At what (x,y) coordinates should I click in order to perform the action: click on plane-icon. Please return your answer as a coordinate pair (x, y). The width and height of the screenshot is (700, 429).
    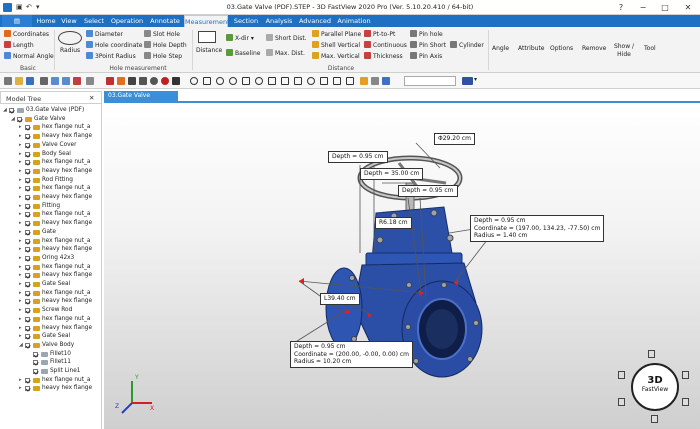
    Looking at the image, I should click on (272, 81).